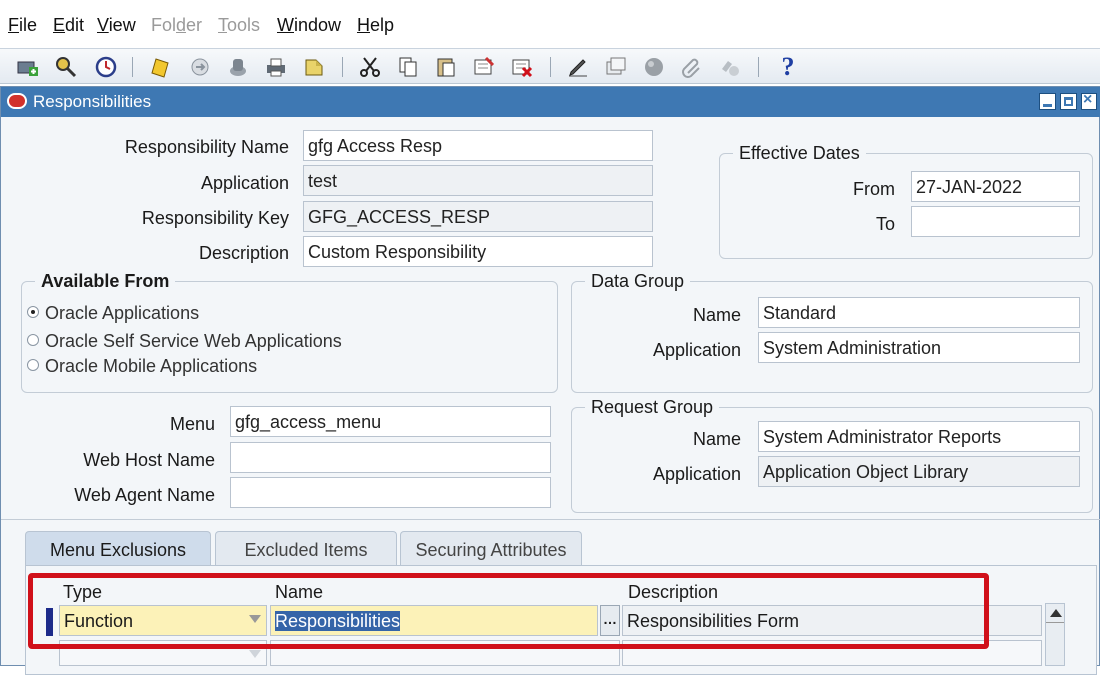 The width and height of the screenshot is (1100, 675). Describe the element at coordinates (92, 101) in the screenshot. I see `window-title: Responsibilities` at that location.